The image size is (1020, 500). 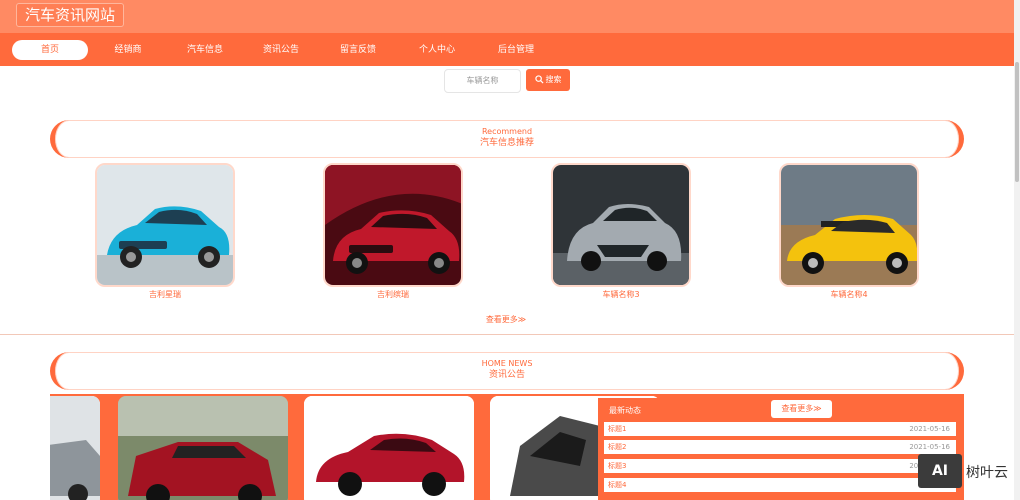 I want to click on nav-item-news: 资讯公告, so click(x=281, y=50).